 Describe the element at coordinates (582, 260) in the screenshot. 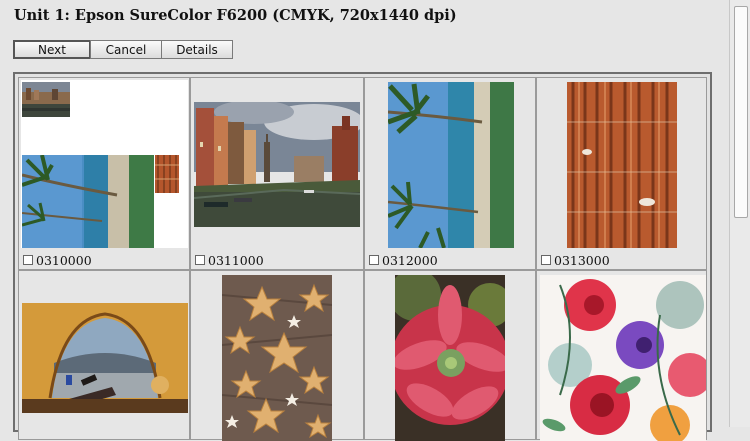

I see `thumbnail-id: 0313000` at that location.